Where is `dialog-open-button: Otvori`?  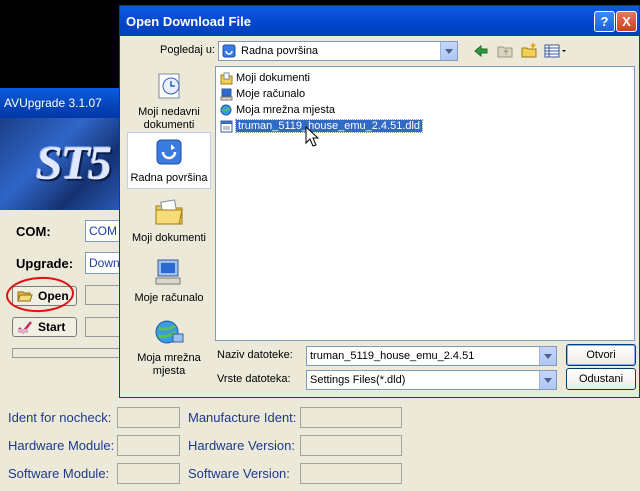
dialog-open-button: Otvori is located at coordinates (601, 355).